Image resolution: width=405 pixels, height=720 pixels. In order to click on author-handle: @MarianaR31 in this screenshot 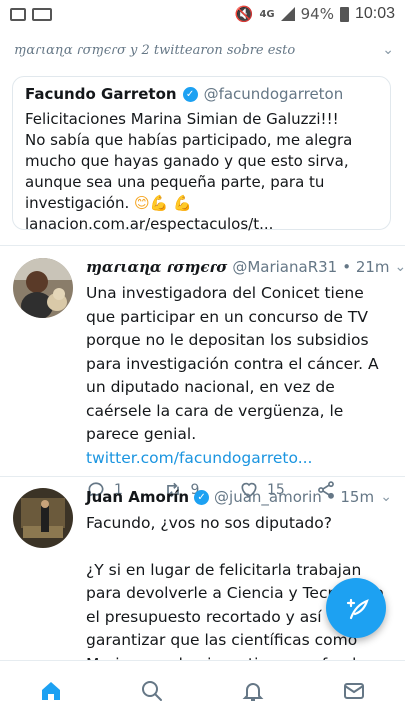, I will do `click(285, 267)`.